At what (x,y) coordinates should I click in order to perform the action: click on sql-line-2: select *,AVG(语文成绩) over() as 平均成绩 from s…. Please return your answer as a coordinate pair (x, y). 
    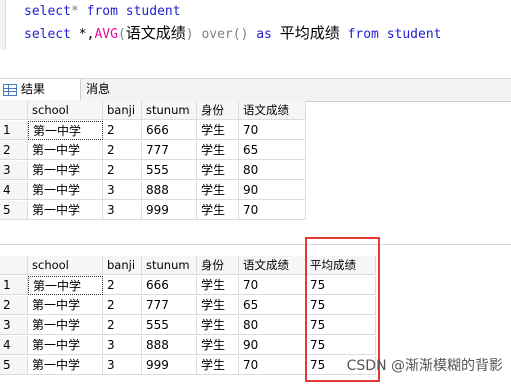
    Looking at the image, I should click on (233, 32).